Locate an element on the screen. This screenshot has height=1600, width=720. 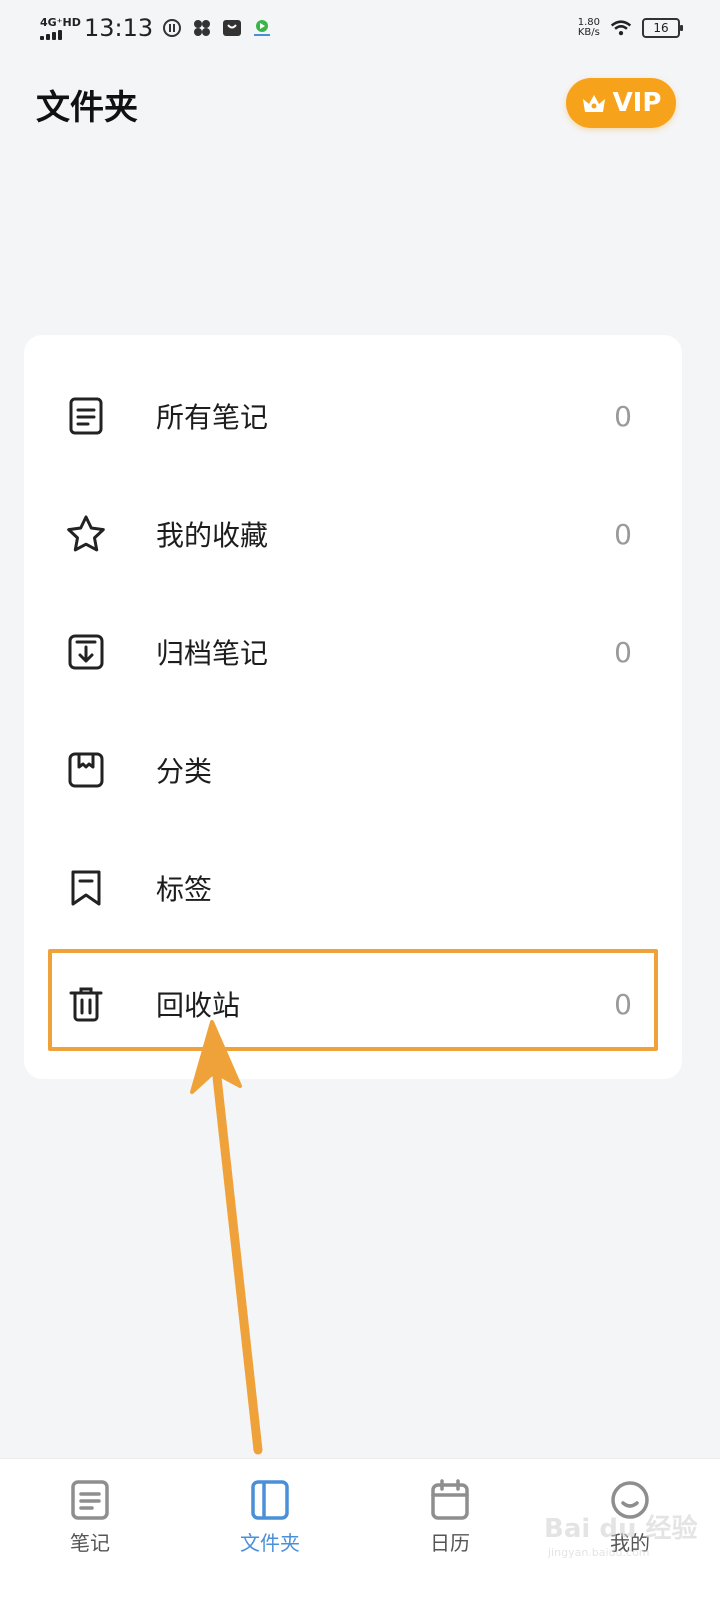
wifi-icon is located at coordinates (621, 28).